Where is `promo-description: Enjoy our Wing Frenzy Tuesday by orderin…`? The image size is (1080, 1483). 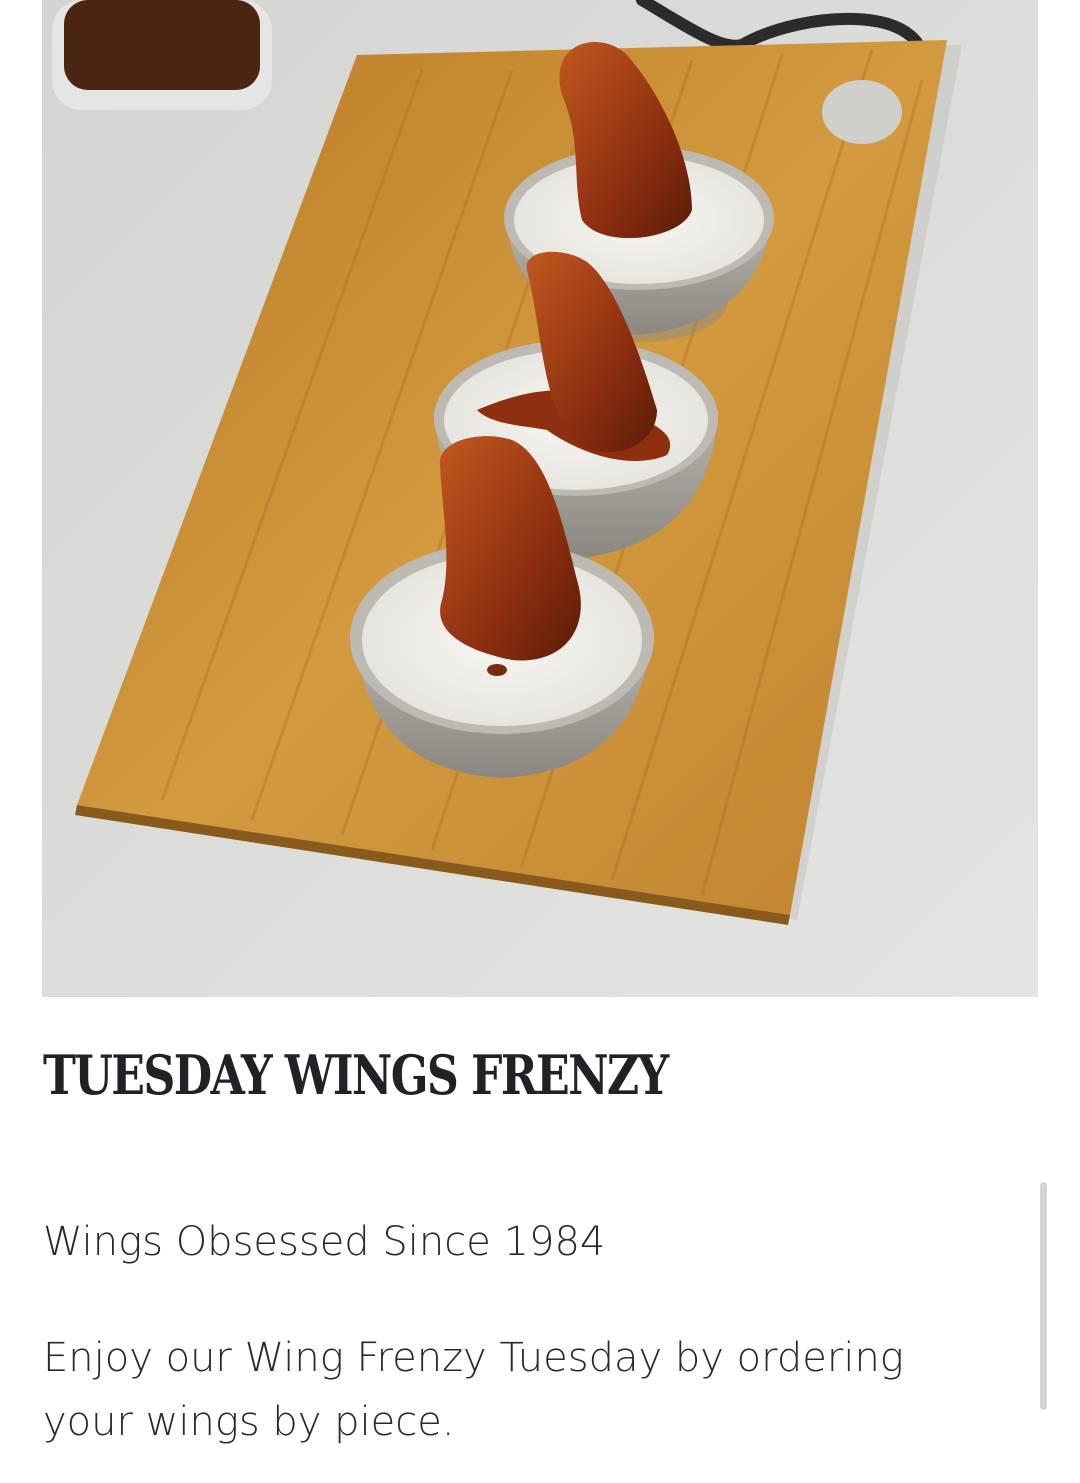 promo-description: Enjoy our Wing Frenzy Tuesday by orderin… is located at coordinates (473, 1390).